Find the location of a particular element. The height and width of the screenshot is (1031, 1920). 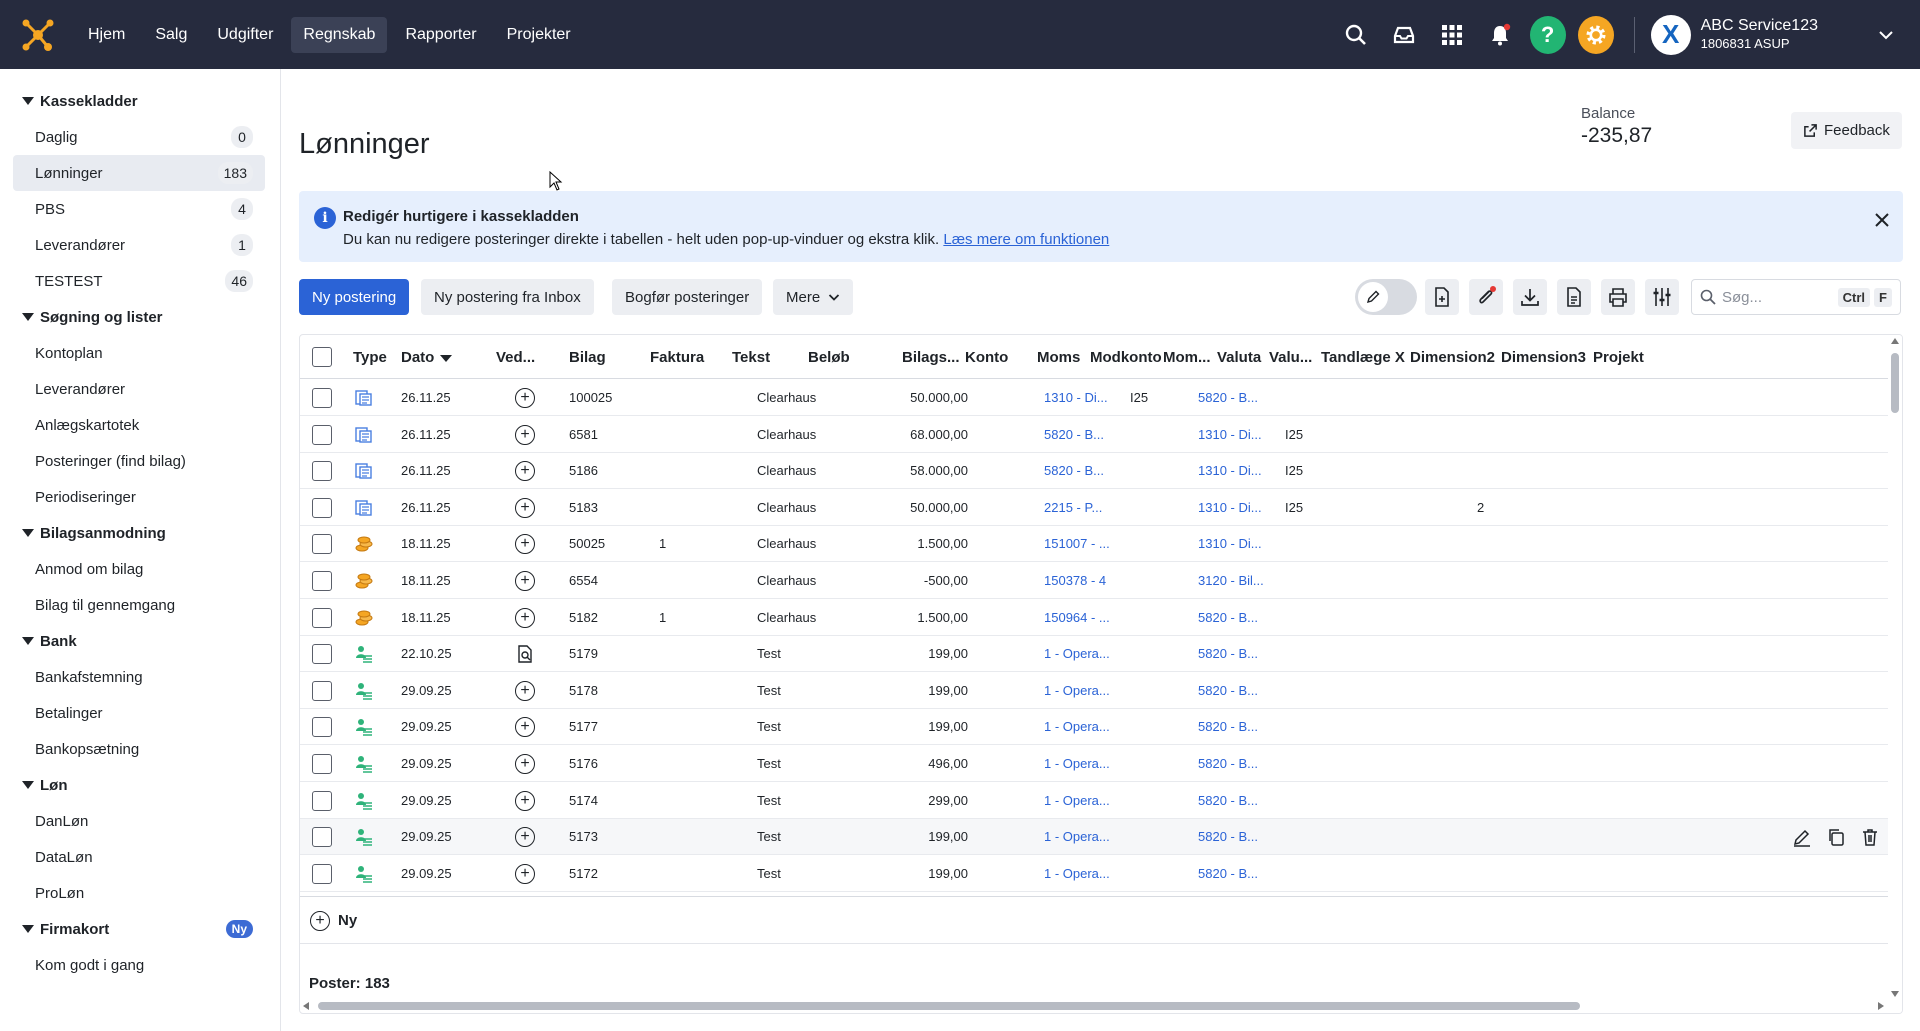

nav-item-rapporter: Rapporter is located at coordinates (440, 35).